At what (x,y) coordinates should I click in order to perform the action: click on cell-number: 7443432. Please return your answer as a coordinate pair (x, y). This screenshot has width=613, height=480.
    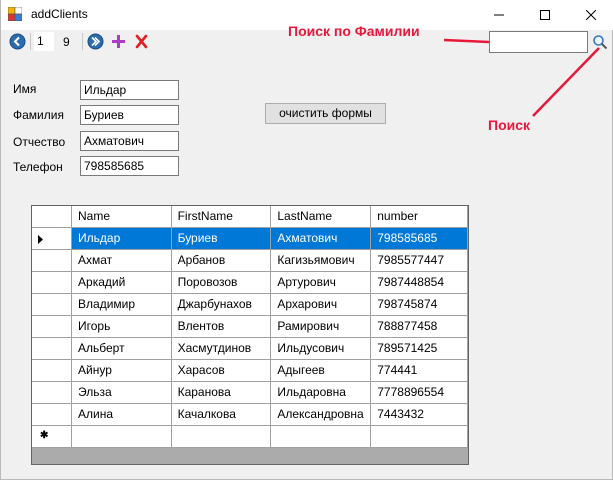
    Looking at the image, I should click on (419, 414).